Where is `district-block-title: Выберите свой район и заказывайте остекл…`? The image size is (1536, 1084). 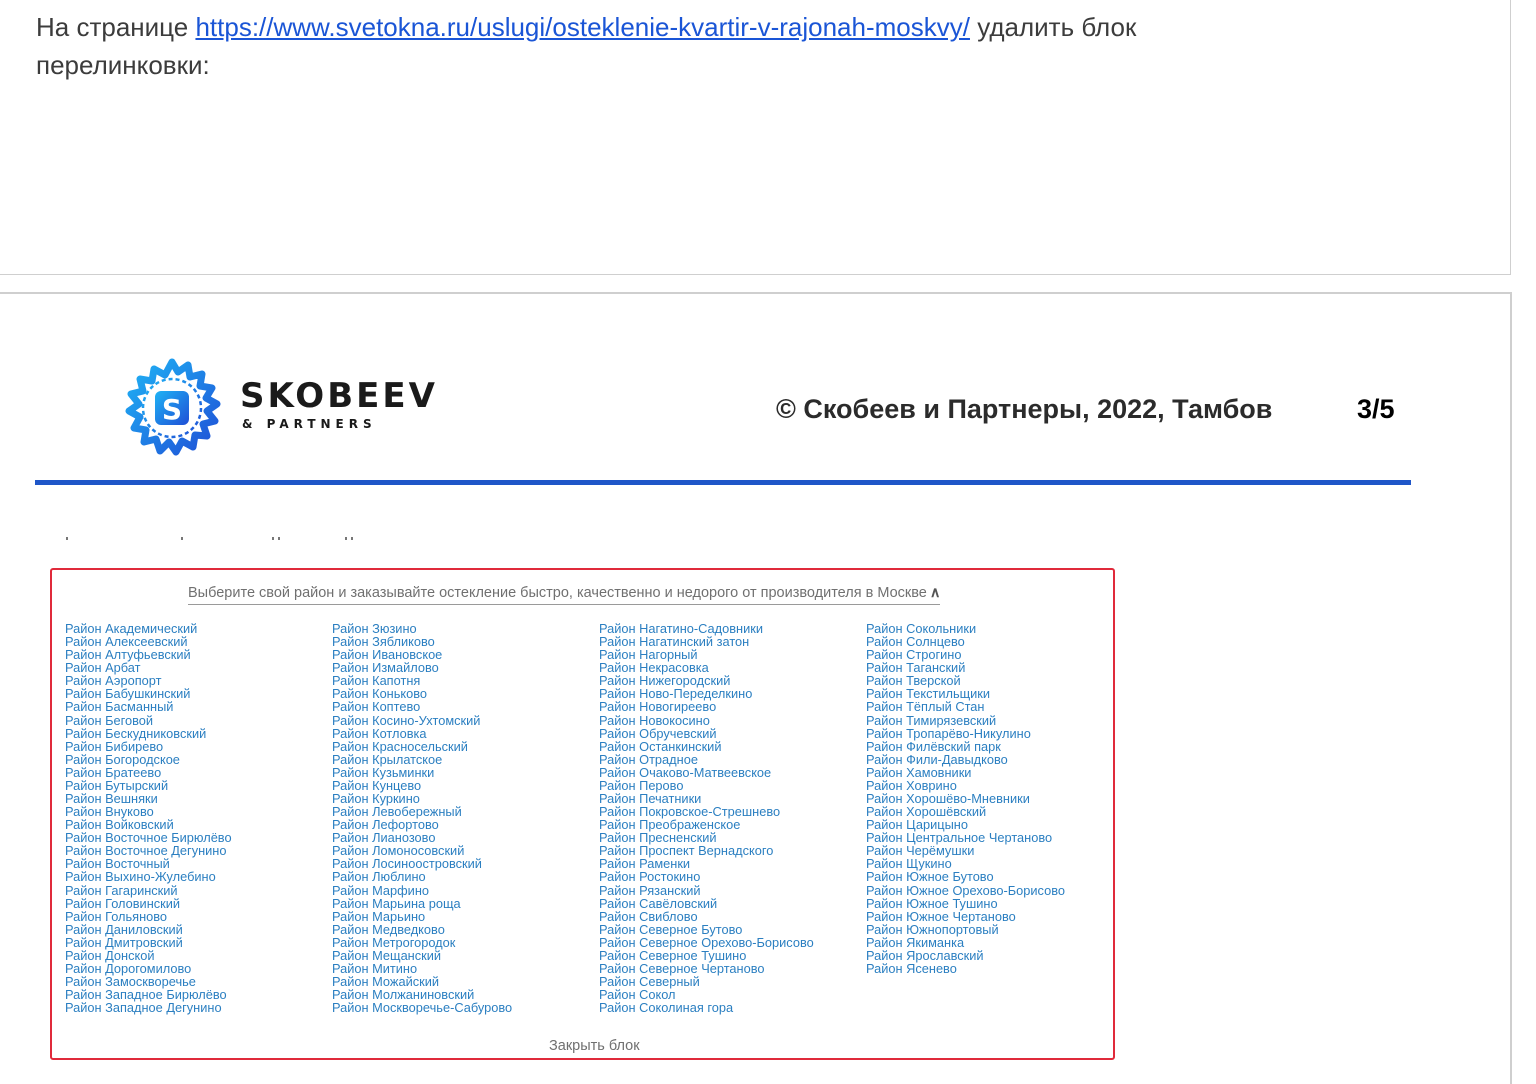
district-block-title: Выберите свой район и заказывайте остекл… is located at coordinates (557, 593).